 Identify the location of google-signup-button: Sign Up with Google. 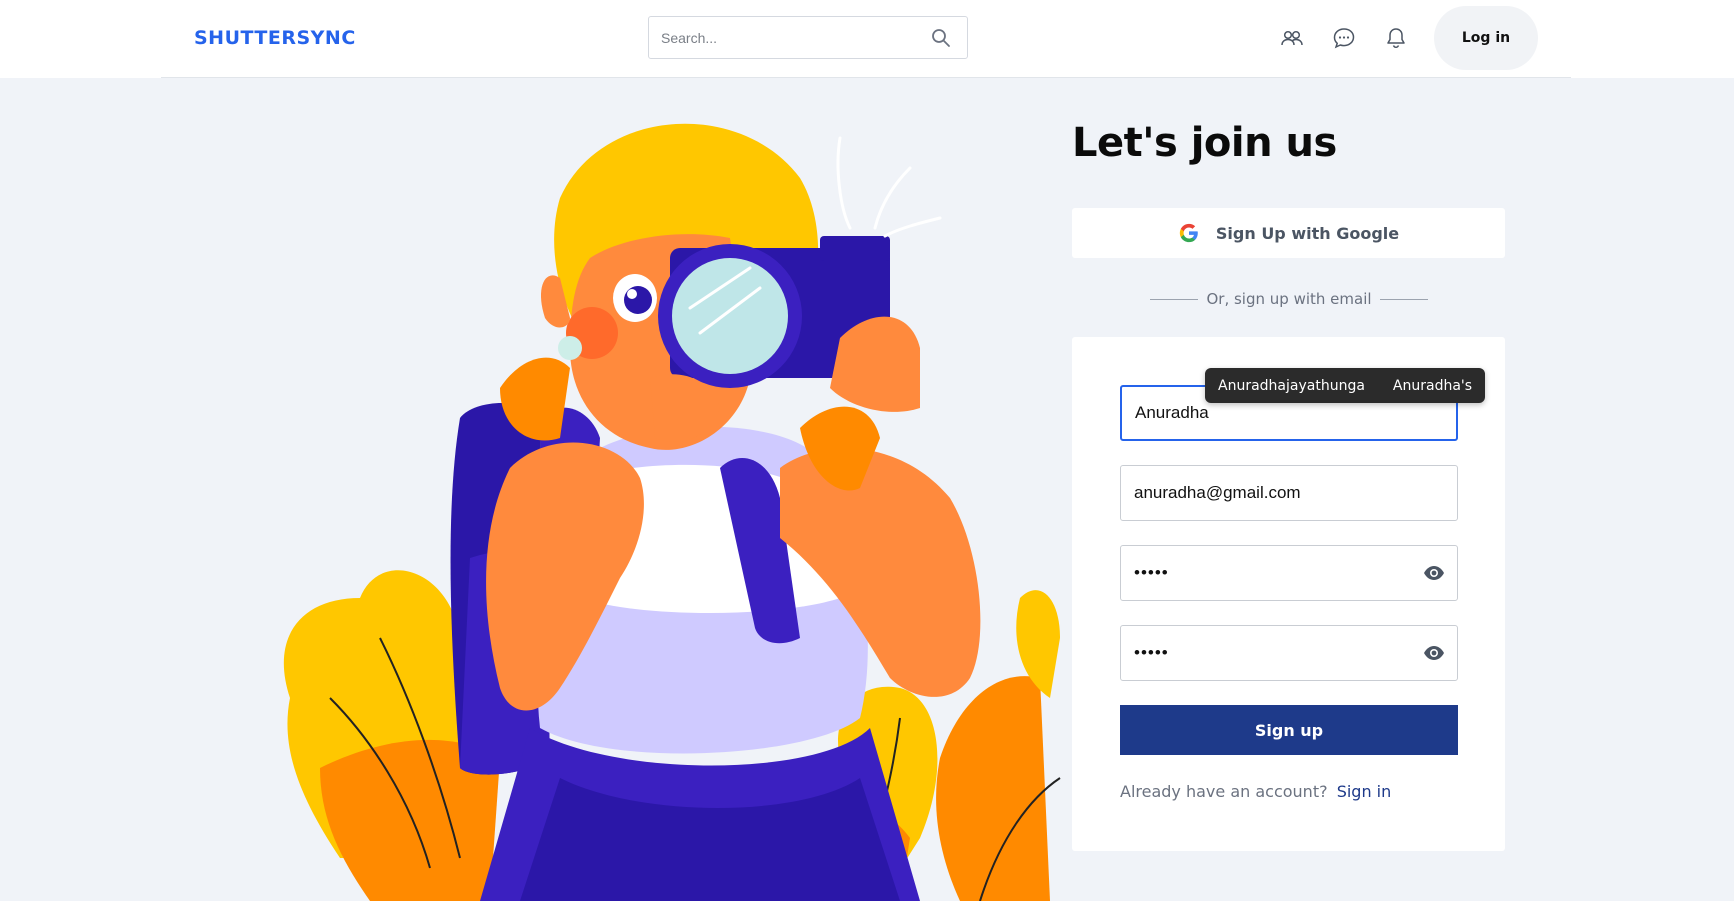
(1288, 233).